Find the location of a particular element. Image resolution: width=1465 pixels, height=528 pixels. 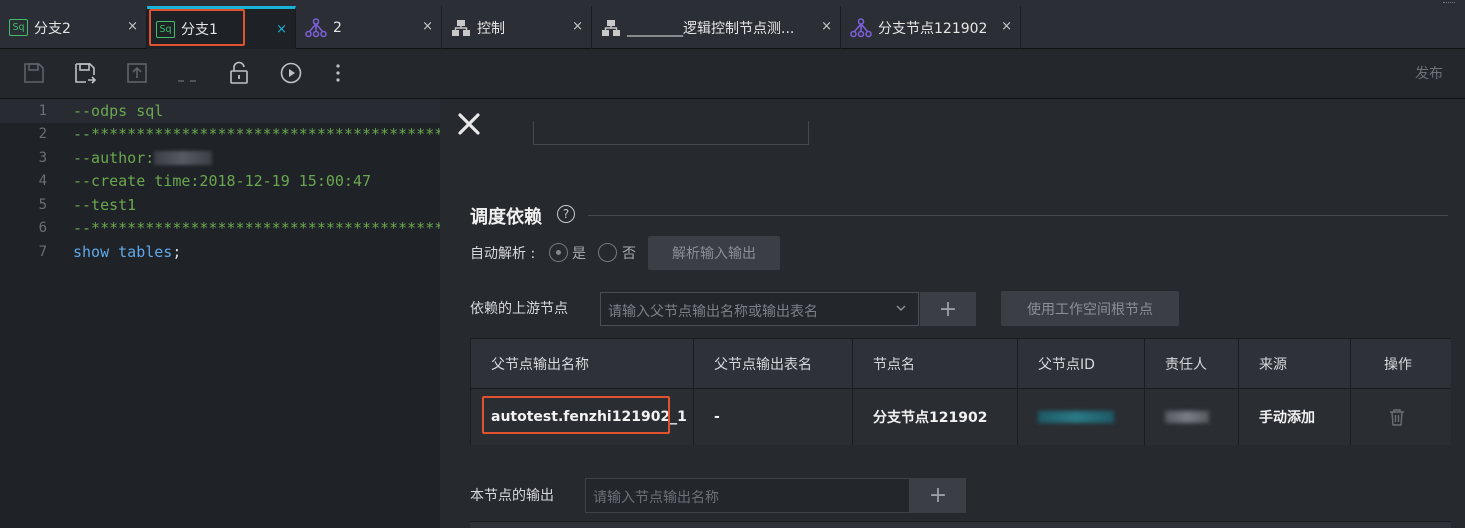

table-header: 节点名 is located at coordinates (935, 364).